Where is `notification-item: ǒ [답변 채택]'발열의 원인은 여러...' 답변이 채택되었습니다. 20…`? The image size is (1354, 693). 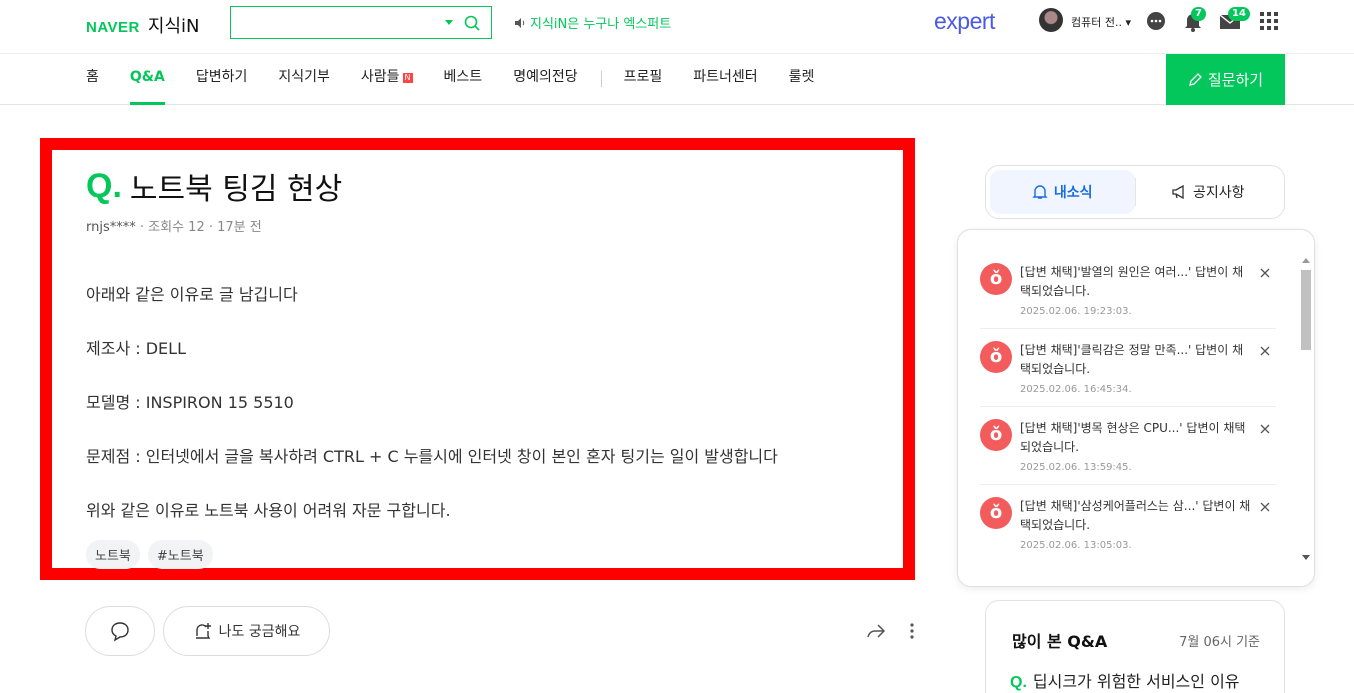 notification-item: ǒ [답변 채택]'발열의 원인은 여러...' 답변이 채택되었습니다. 20… is located at coordinates (1128, 290).